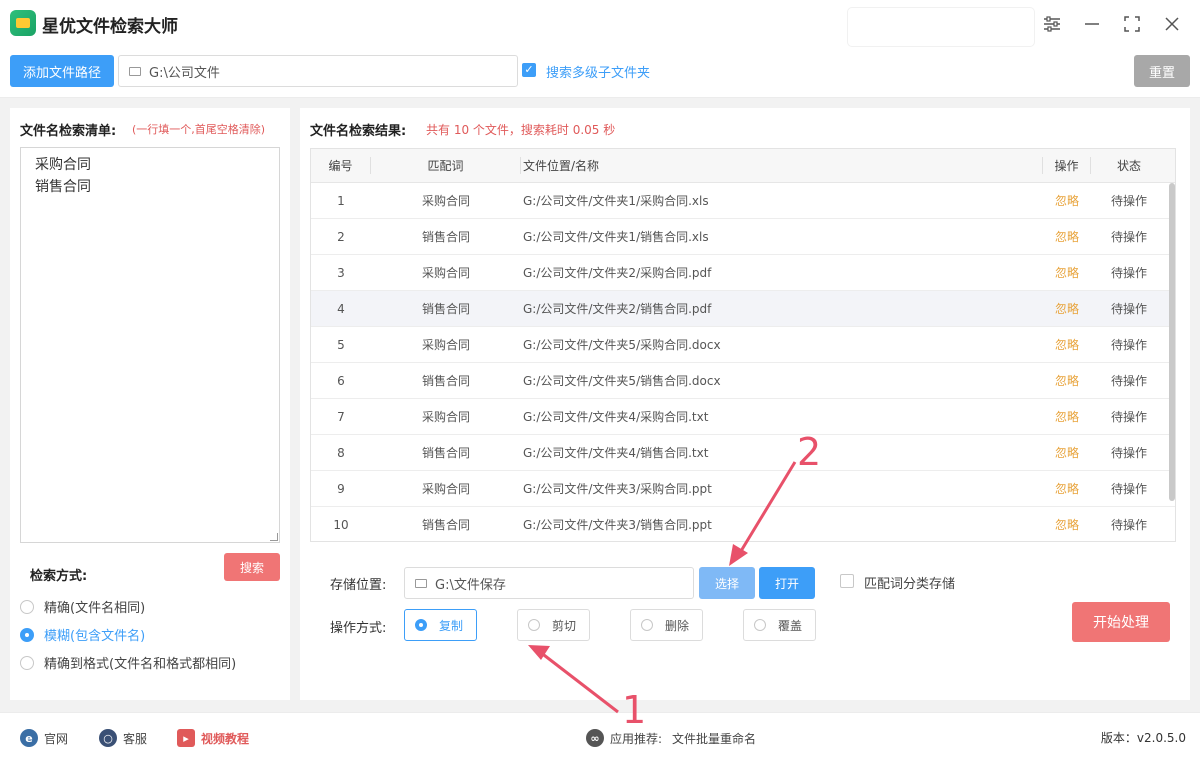 The image size is (1200, 760). What do you see at coordinates (743, 309) in the screenshot?
I see `table-row-hovered: 4 销售合同 G:/公司文件/文件夹2/销售合同.pdf 忽略 待操作` at bounding box center [743, 309].